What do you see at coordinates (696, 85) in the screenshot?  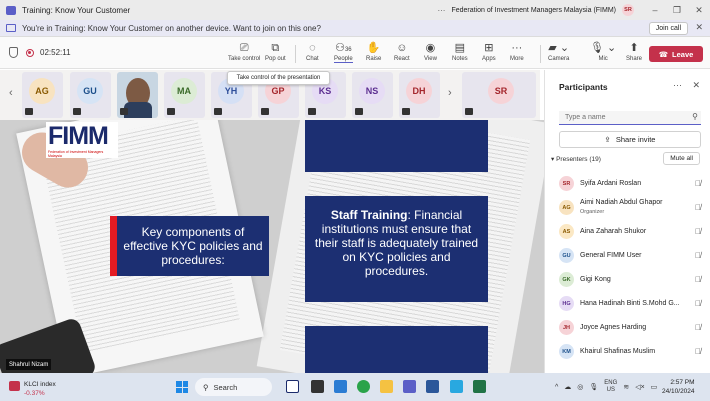 I see `close-panel-icon: ✕` at bounding box center [696, 85].